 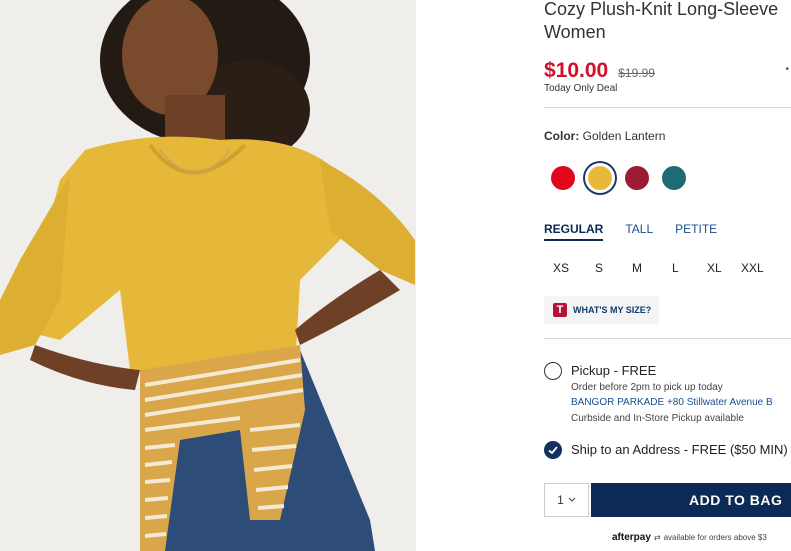 I want to click on ship-radio, so click(x=553, y=450).